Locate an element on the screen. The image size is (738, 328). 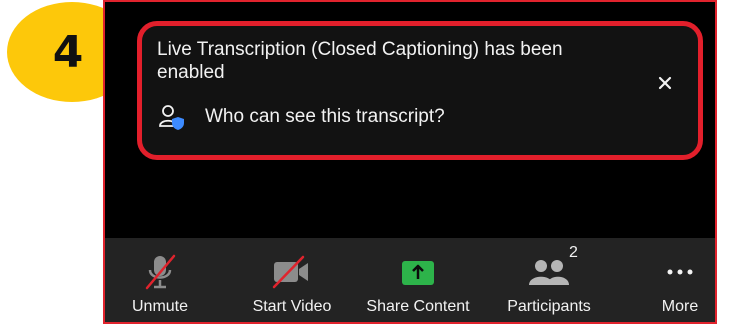
start-video-button: Start Video is located at coordinates (292, 280).